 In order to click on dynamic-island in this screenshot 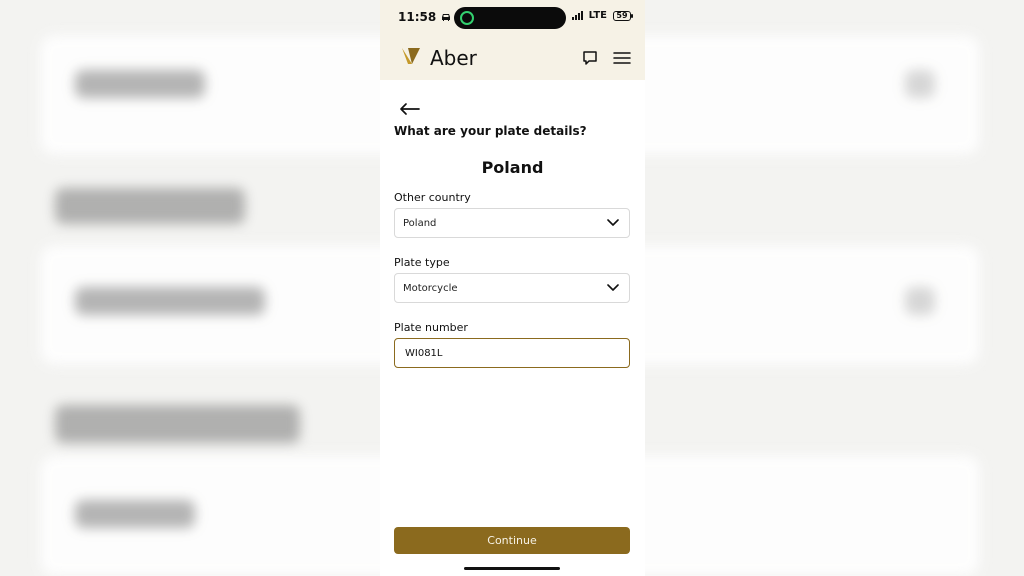, I will do `click(510, 18)`.